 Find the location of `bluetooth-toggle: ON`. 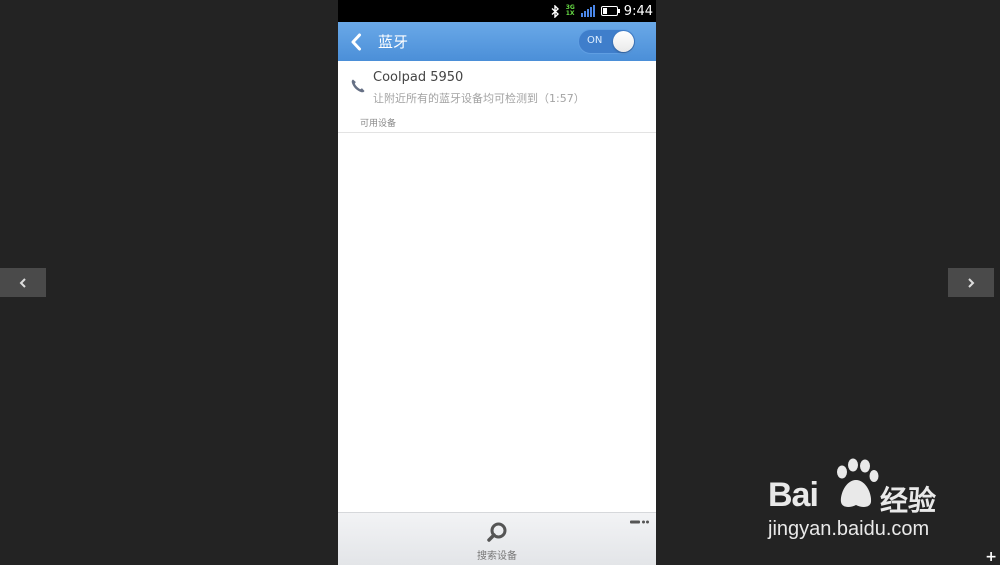

bluetooth-toggle: ON is located at coordinates (607, 41).